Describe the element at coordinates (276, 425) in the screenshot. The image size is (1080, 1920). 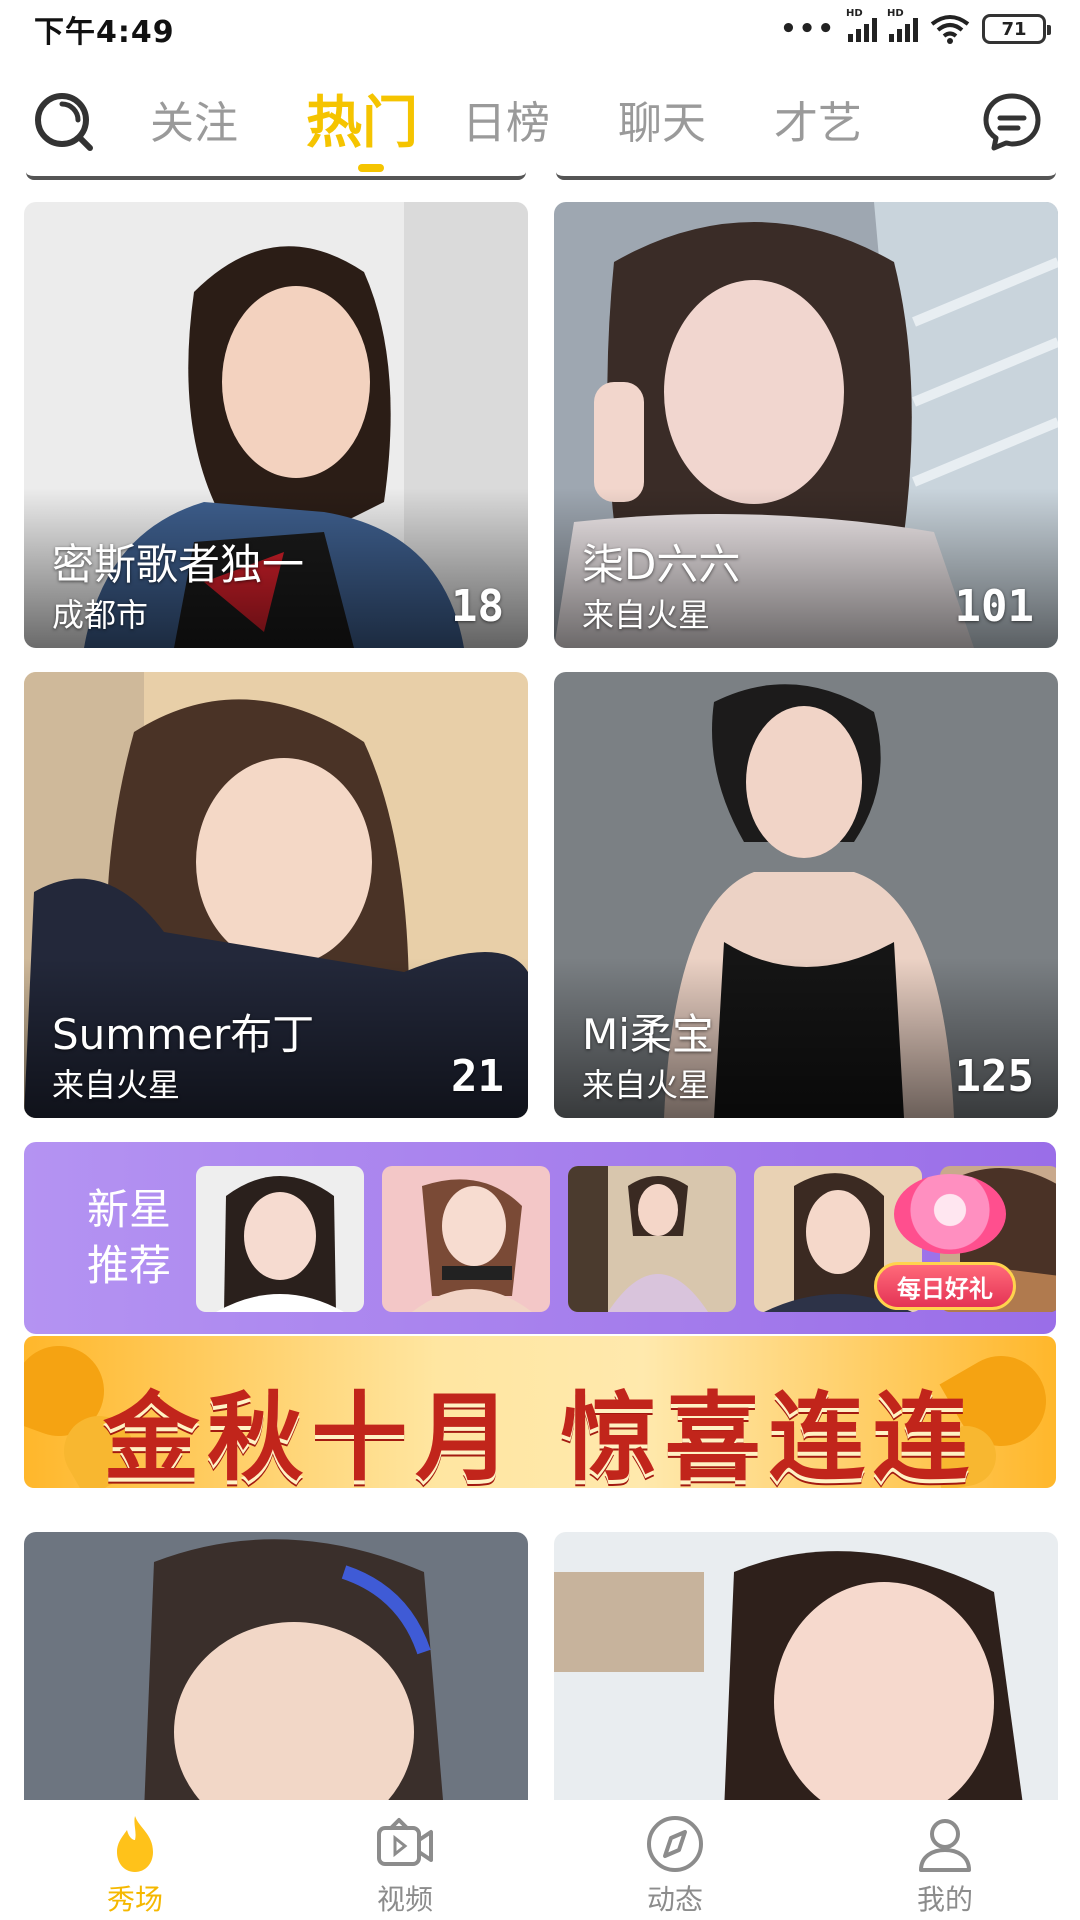
I see `streamer-card: 密斯歌者独一 成都市 18` at that location.